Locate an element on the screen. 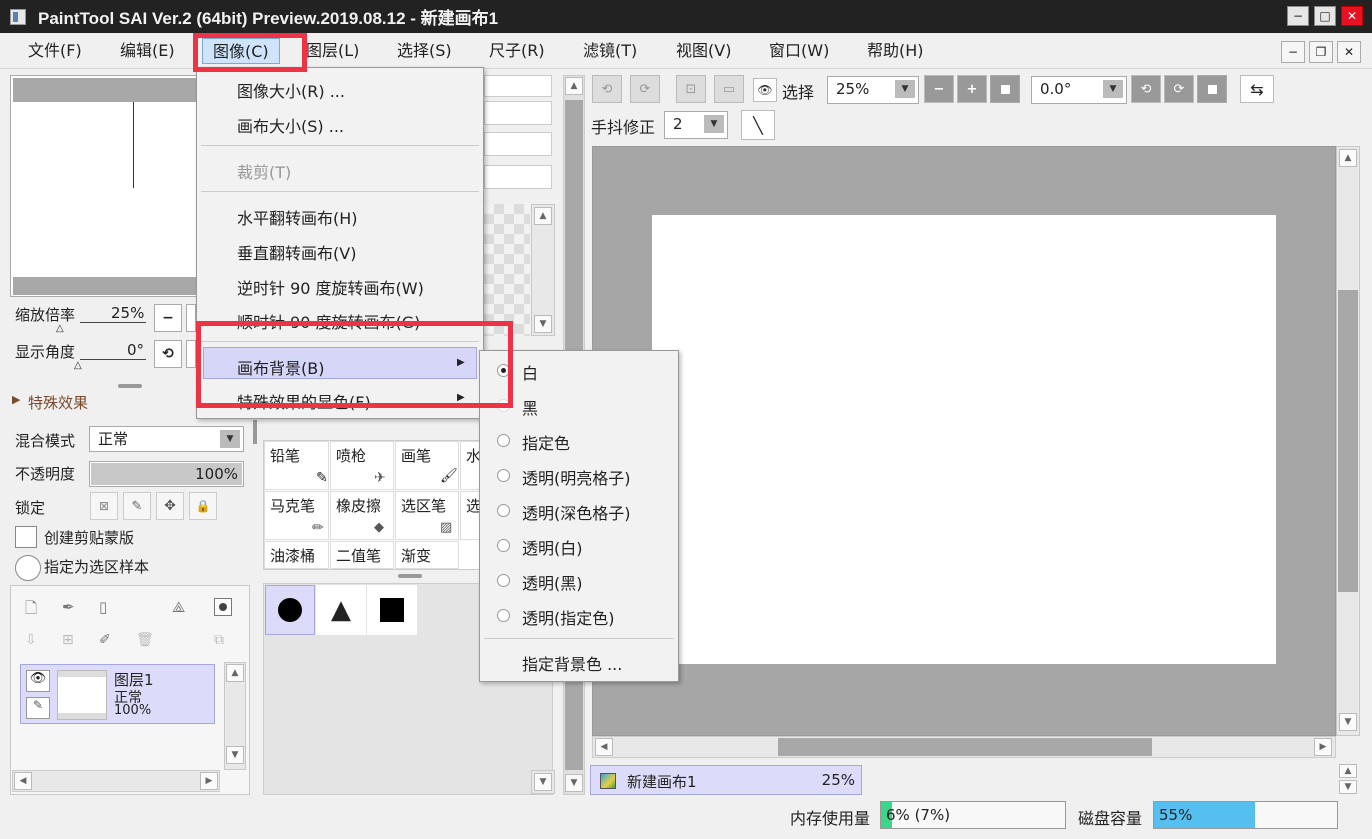  radio-custom-color is located at coordinates (503, 440).